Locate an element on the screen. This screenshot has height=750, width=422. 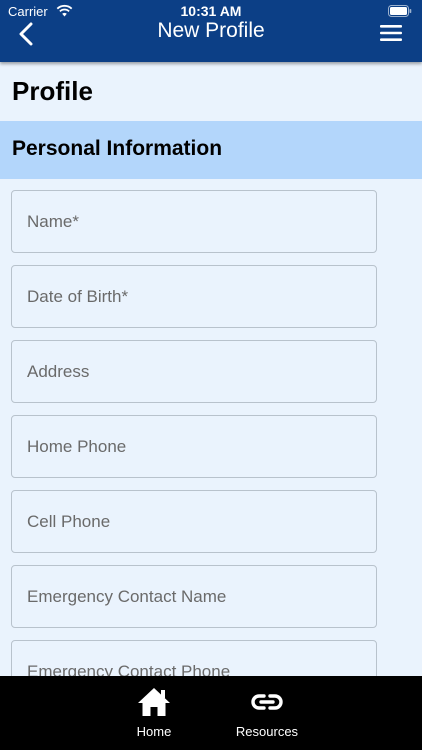
cell-phone-field is located at coordinates (194, 521).